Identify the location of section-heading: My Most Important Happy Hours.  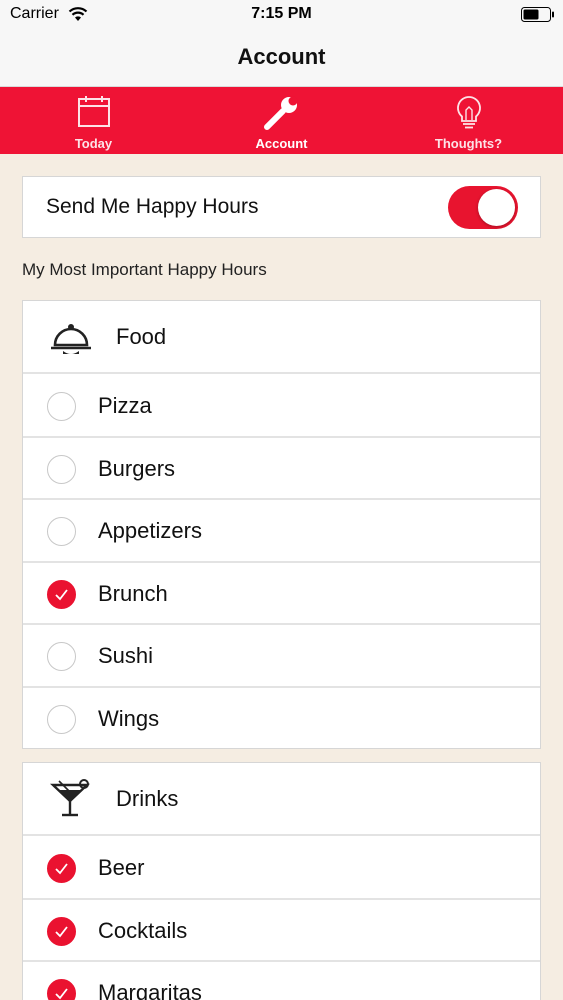
(144, 269).